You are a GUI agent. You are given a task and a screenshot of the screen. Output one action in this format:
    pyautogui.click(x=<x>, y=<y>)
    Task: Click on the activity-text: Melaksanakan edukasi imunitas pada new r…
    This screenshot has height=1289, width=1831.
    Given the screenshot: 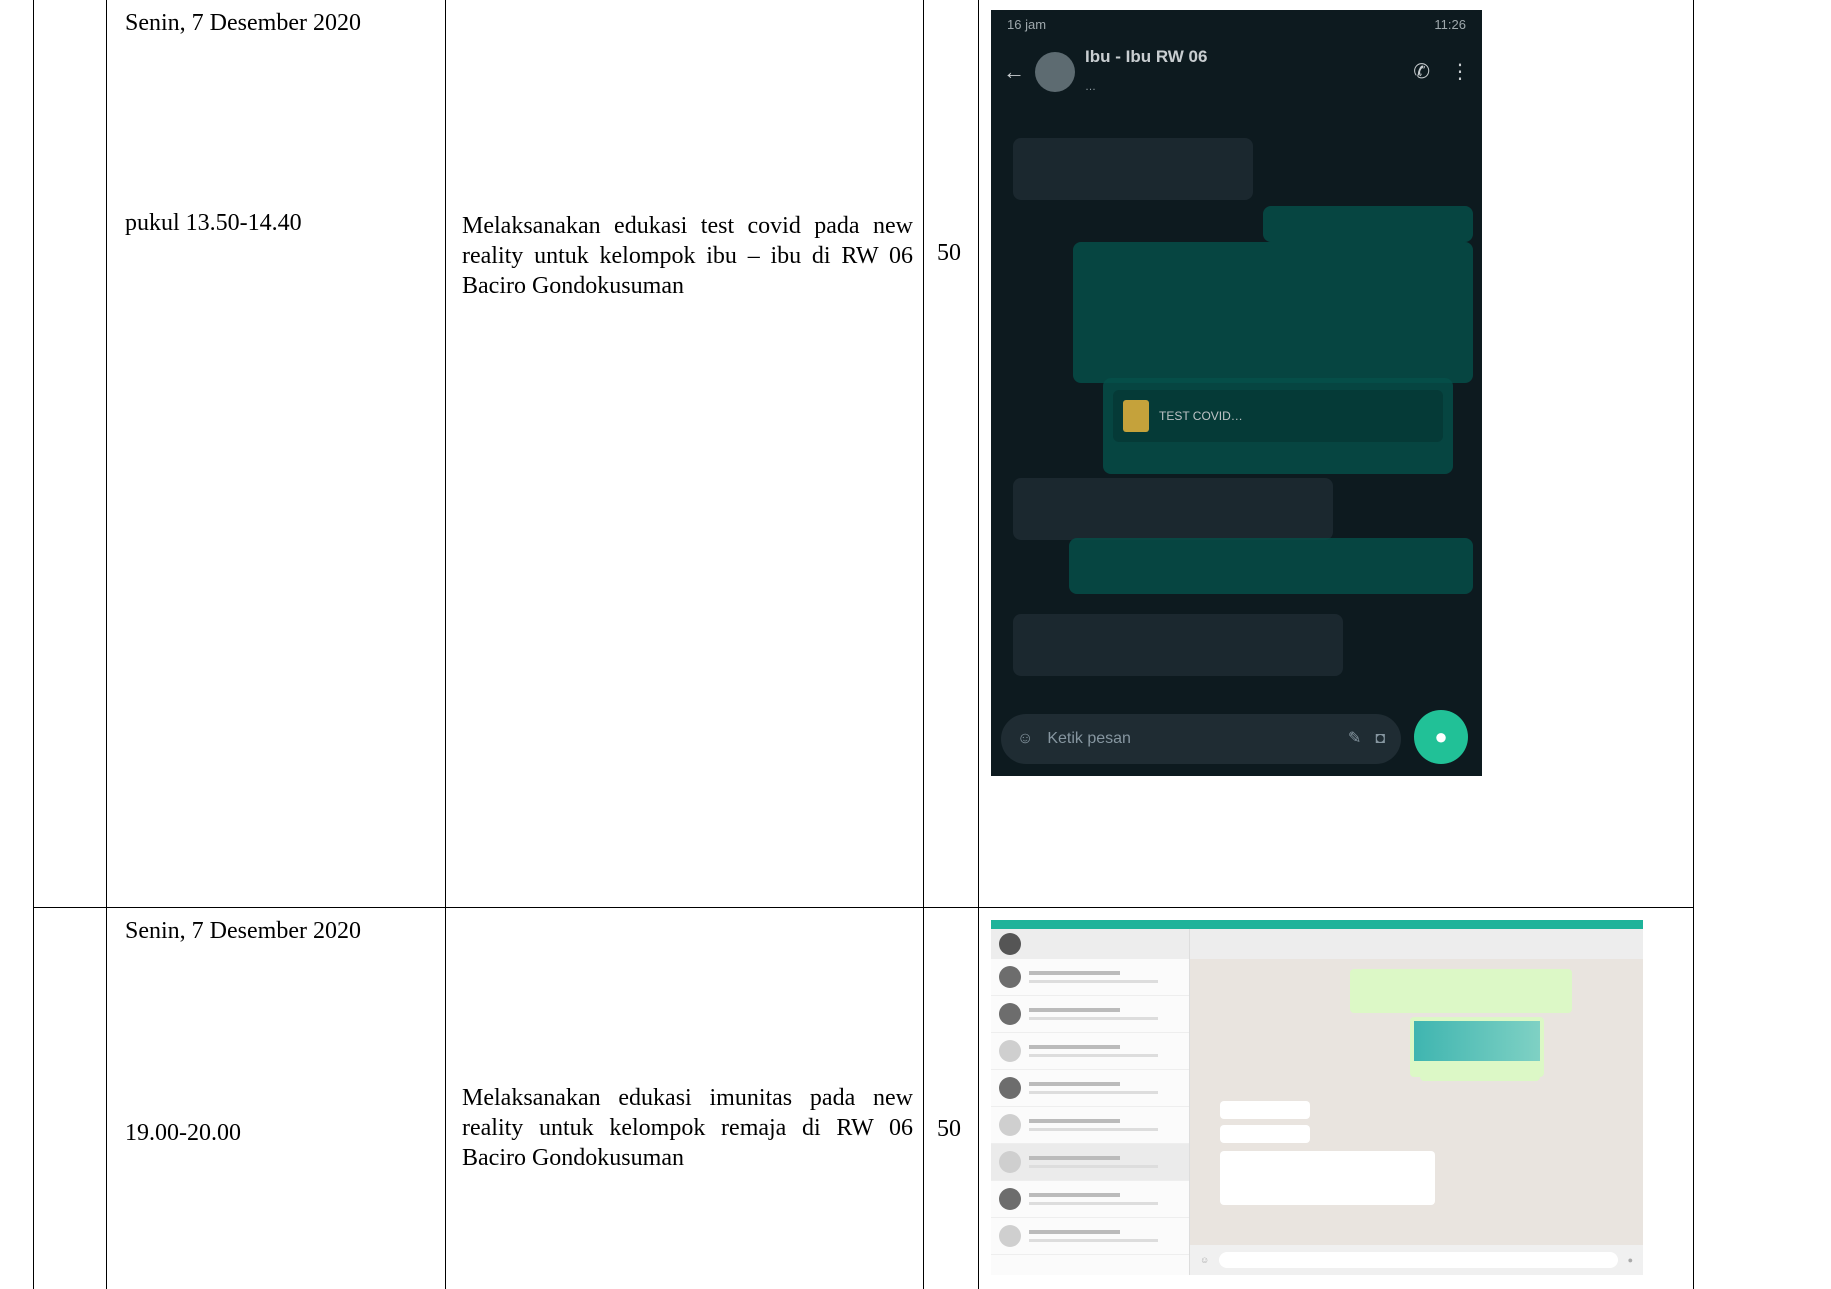 What is the action you would take?
    pyautogui.click(x=687, y=1128)
    